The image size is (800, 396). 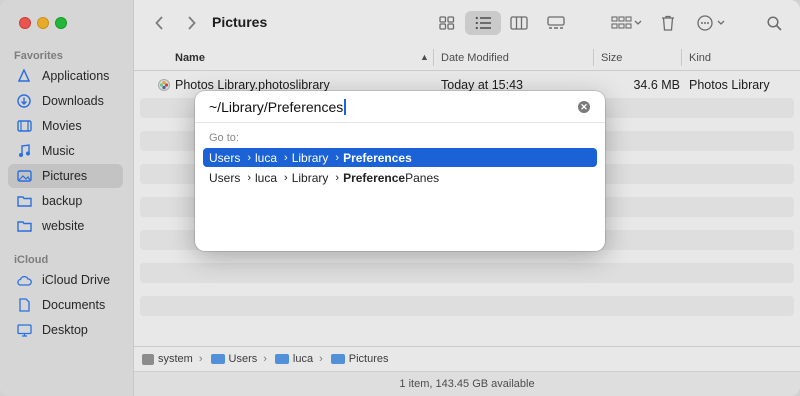 I want to click on text-caret, so click(x=345, y=107).